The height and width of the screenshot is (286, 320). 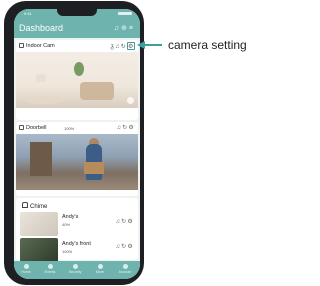 What do you see at coordinates (207, 45) in the screenshot?
I see `callout-label: camera setting` at bounding box center [207, 45].